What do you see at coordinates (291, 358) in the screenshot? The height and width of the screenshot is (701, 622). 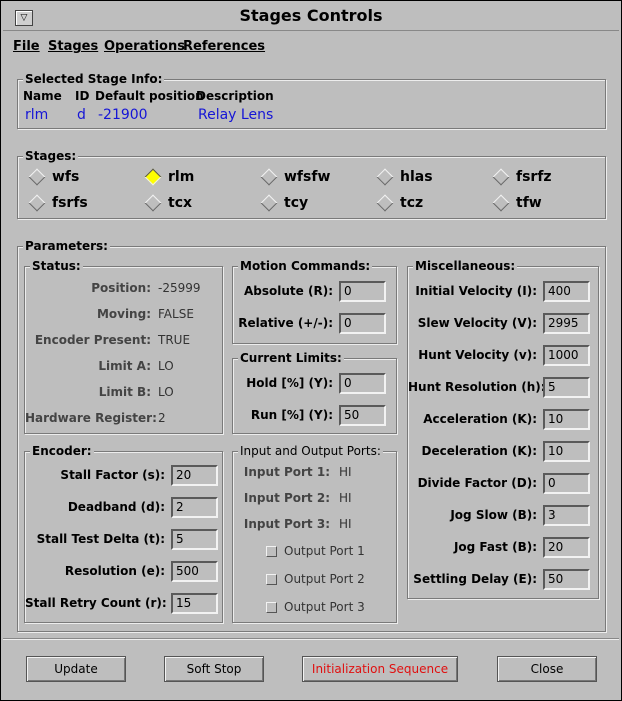 I see `current-limits-group-label: Current Limits:` at bounding box center [291, 358].